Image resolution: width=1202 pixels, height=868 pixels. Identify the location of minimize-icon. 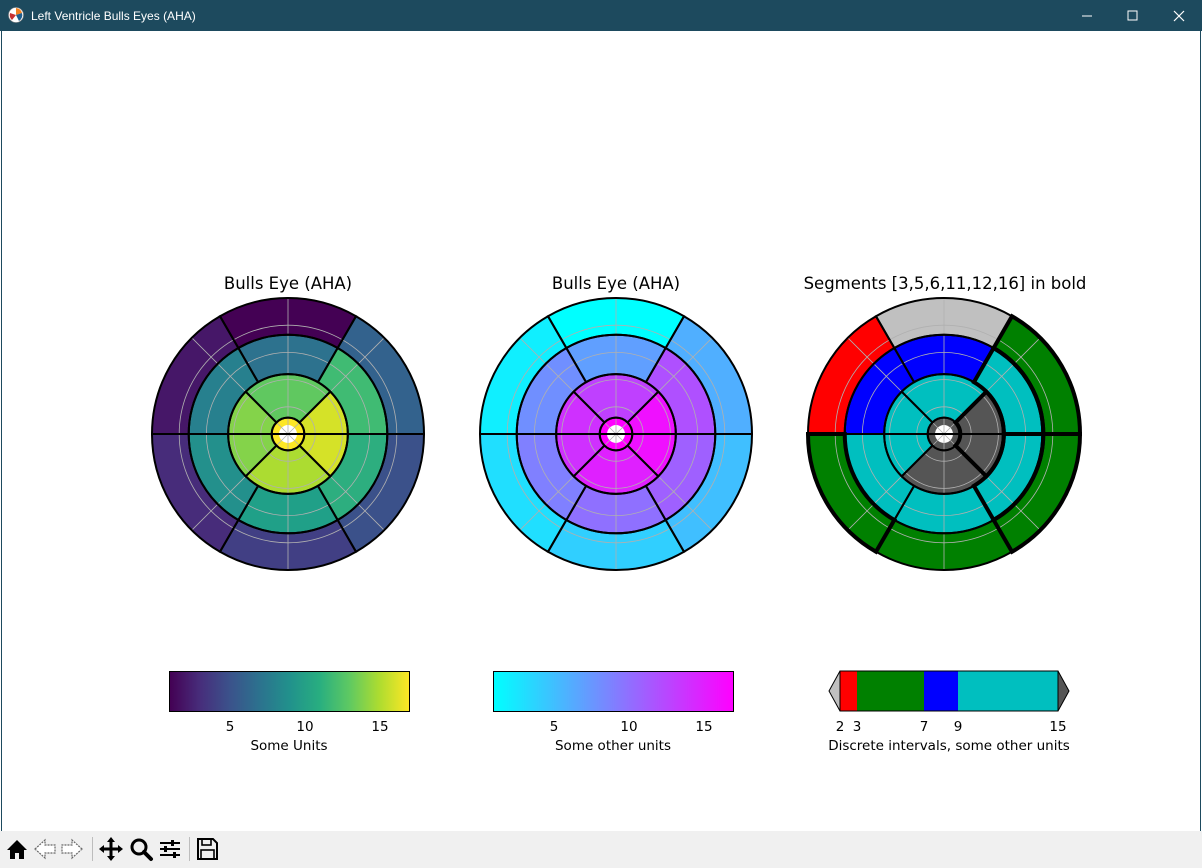
(1087, 16).